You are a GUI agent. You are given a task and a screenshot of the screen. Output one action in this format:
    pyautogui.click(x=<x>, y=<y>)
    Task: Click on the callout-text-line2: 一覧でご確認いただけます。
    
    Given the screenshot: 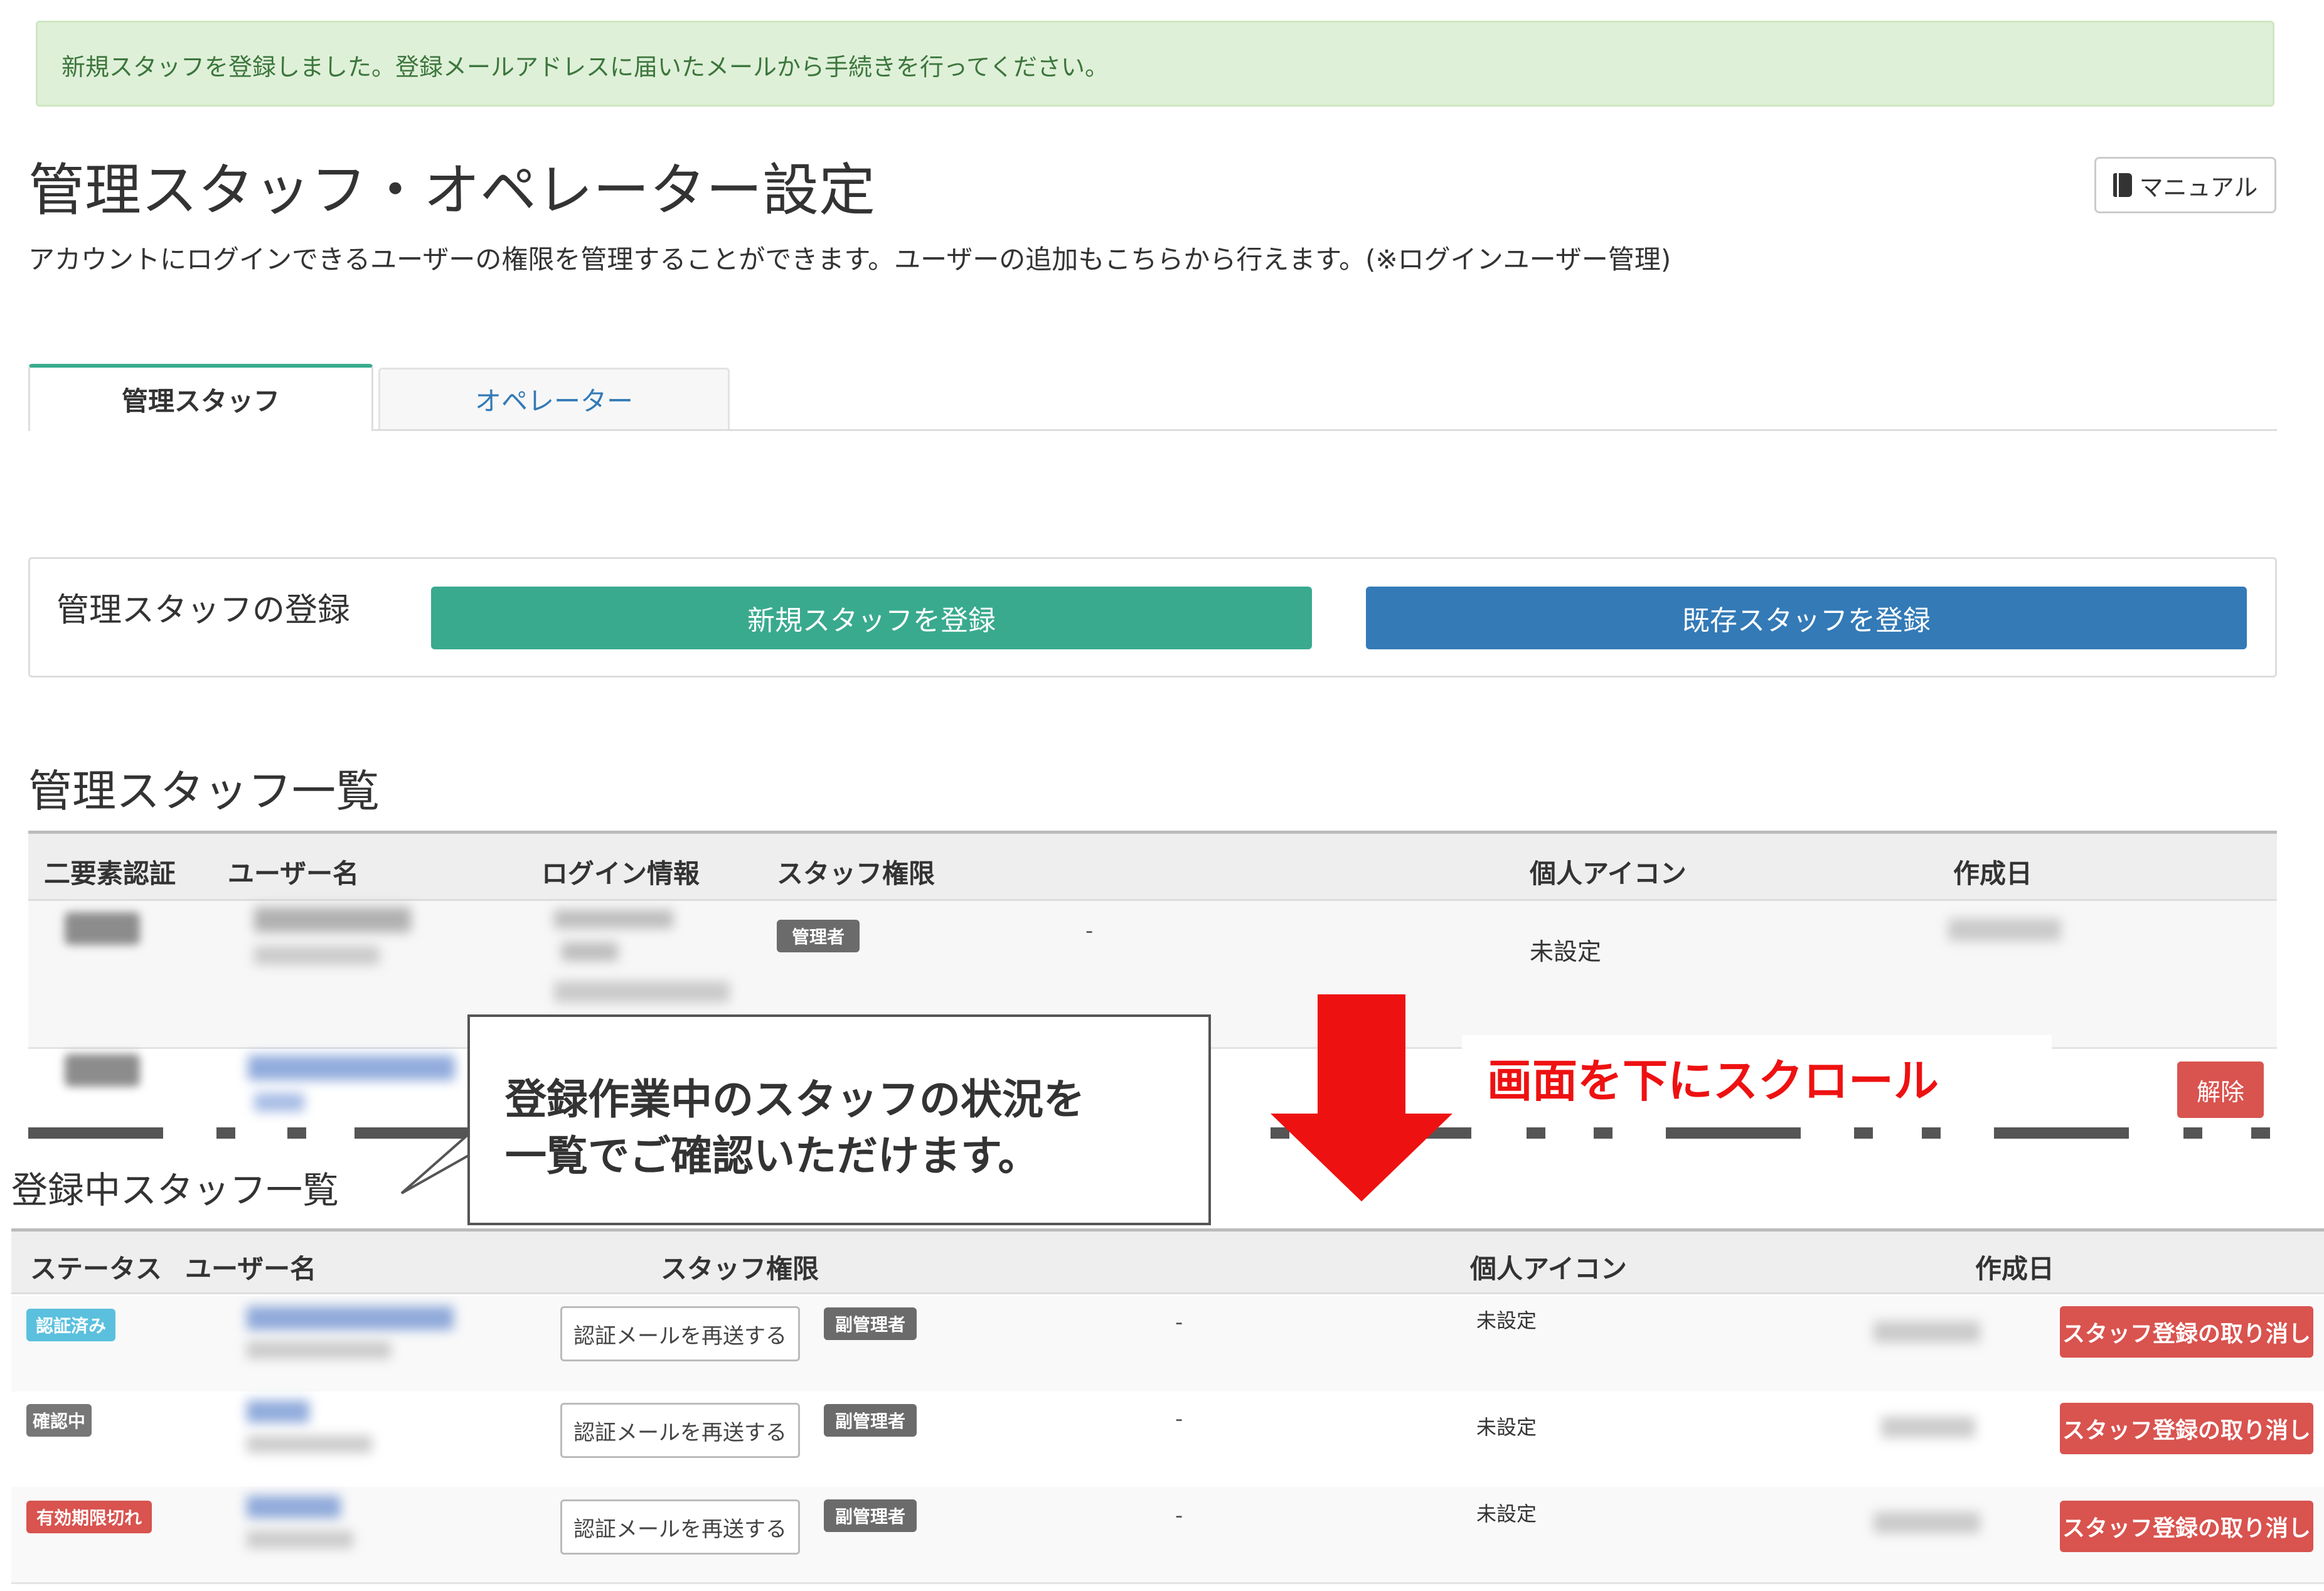 What is the action you would take?
    pyautogui.click(x=772, y=1156)
    